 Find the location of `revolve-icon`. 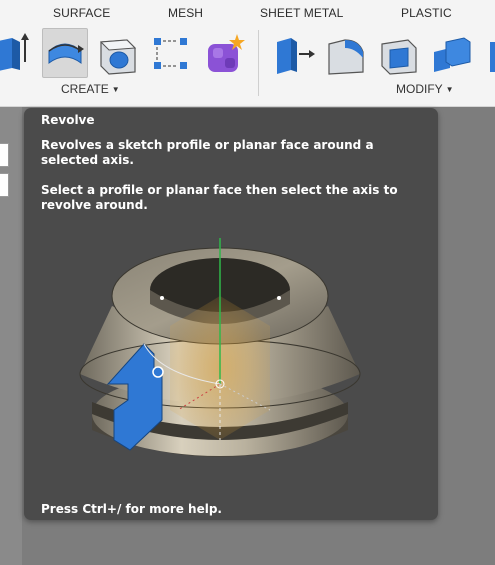

revolve-icon is located at coordinates (66, 53).